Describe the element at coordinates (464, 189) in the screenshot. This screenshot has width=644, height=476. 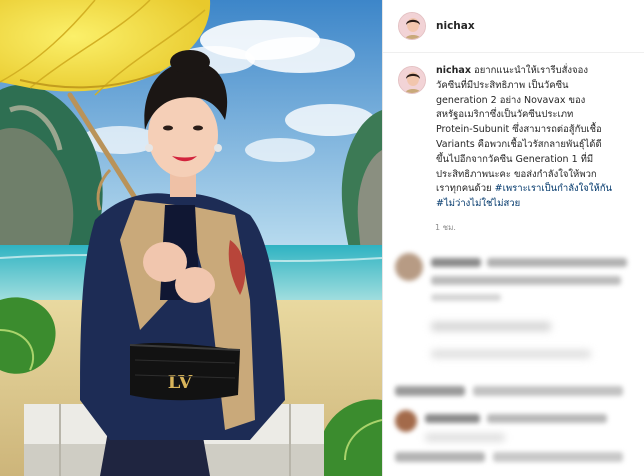
I see `caption-text-line: เราทุกคนด้วย` at that location.